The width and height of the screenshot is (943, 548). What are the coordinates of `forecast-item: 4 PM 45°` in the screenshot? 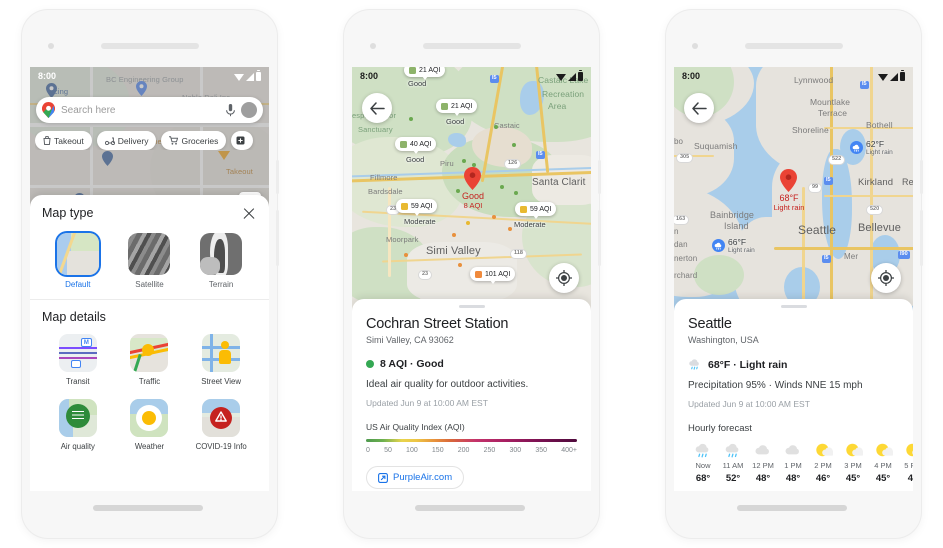 It's located at (883, 462).